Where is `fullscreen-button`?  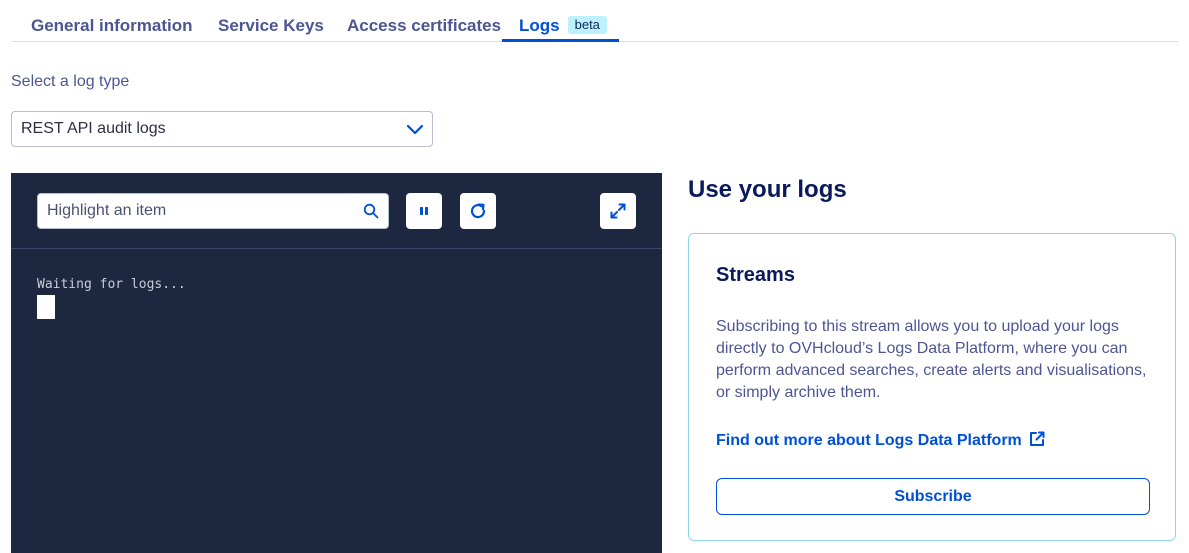
fullscreen-button is located at coordinates (618, 211).